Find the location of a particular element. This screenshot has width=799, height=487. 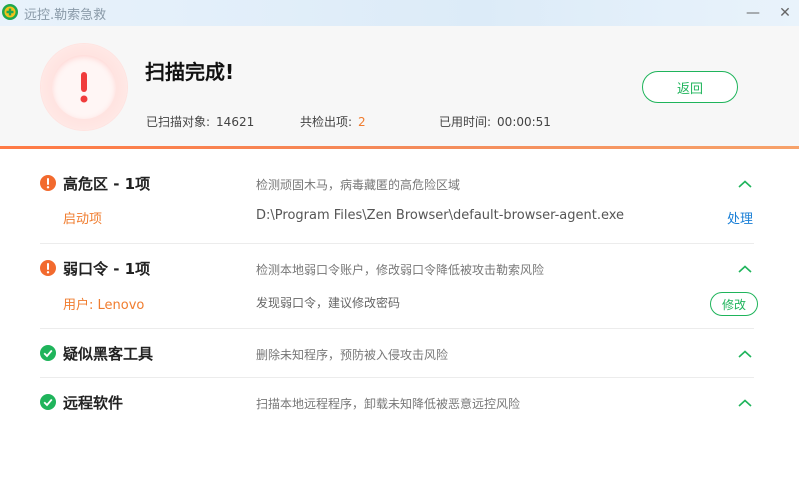

section-description: 检测顽固木马，病毒藏匿的高危险区域 is located at coordinates (358, 185).